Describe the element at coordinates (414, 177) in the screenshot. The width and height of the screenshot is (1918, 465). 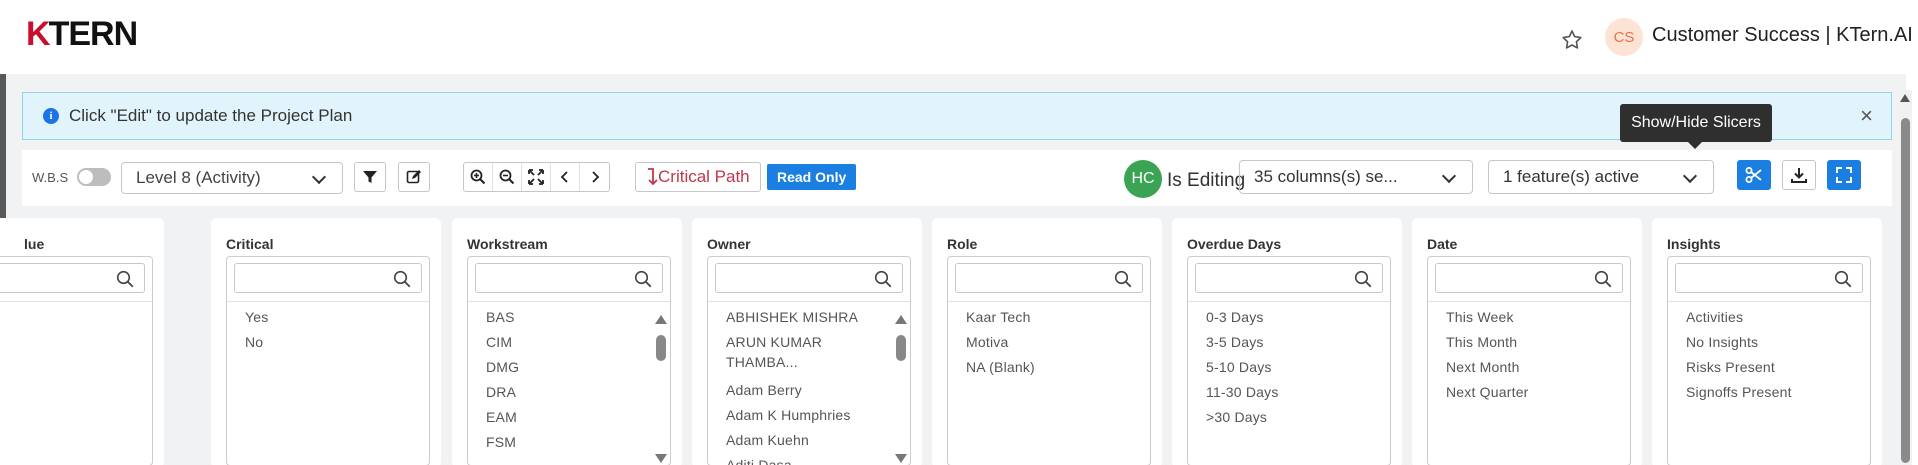
I see `edit-button` at that location.